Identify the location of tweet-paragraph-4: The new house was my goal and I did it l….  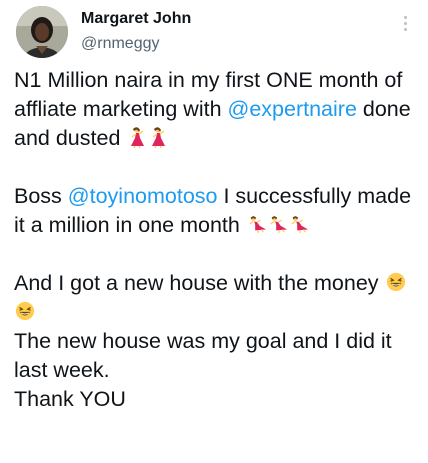
(203, 355).